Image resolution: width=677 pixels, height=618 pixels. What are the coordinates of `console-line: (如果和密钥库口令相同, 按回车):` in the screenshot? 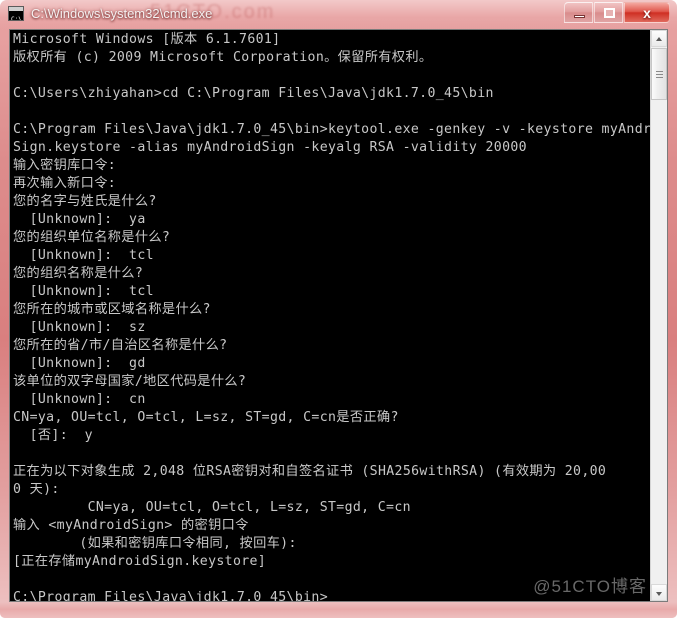 It's located at (155, 543).